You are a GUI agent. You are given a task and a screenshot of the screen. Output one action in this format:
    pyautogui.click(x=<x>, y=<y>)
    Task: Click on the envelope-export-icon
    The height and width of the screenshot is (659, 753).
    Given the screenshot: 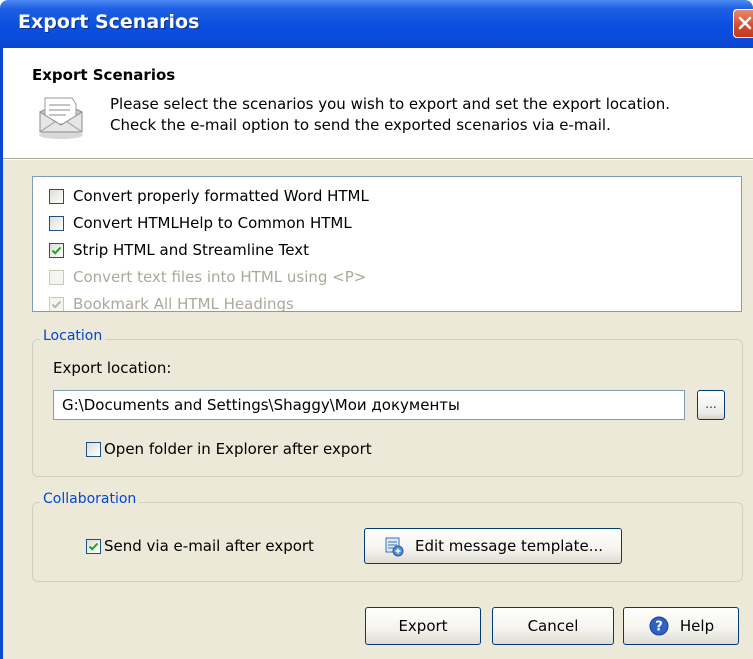 What is the action you would take?
    pyautogui.click(x=61, y=118)
    